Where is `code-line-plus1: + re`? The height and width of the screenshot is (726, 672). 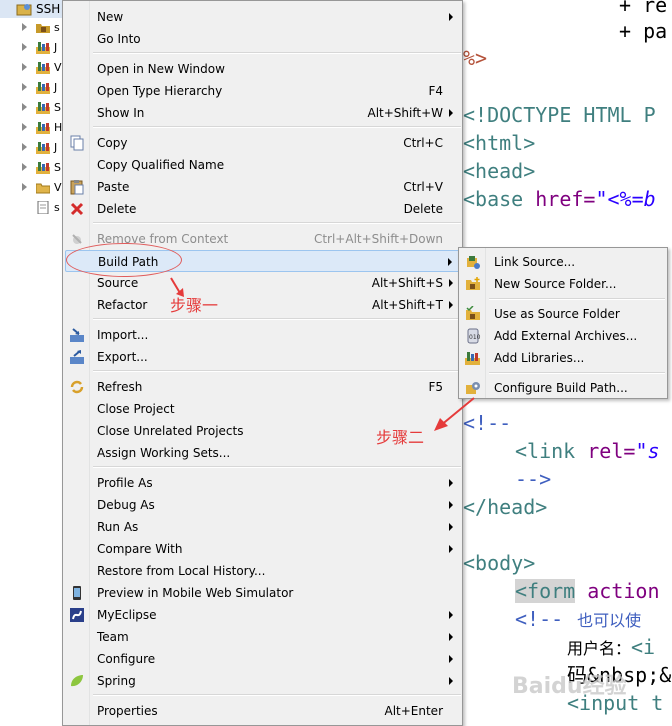 code-line-plus1: + re is located at coordinates (643, 8).